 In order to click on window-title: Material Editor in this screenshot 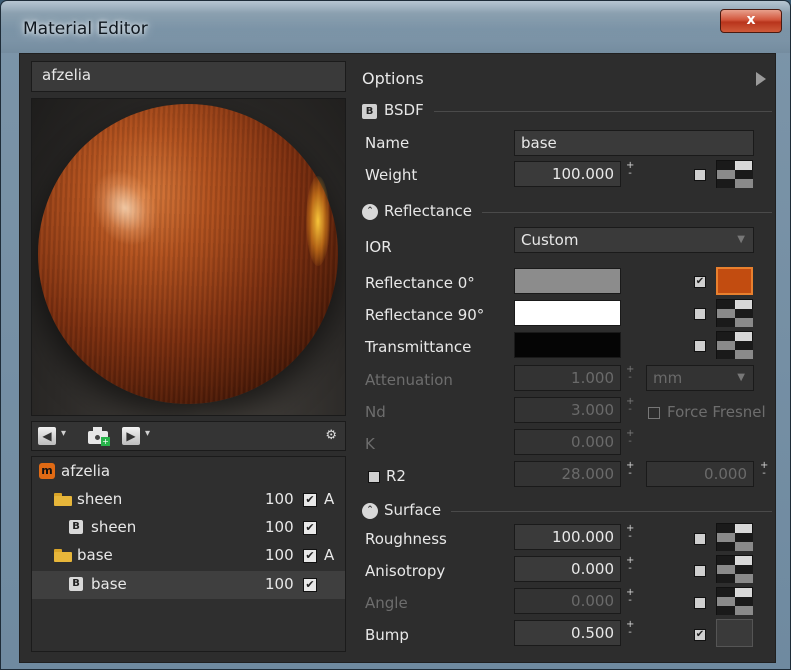, I will do `click(85, 29)`.